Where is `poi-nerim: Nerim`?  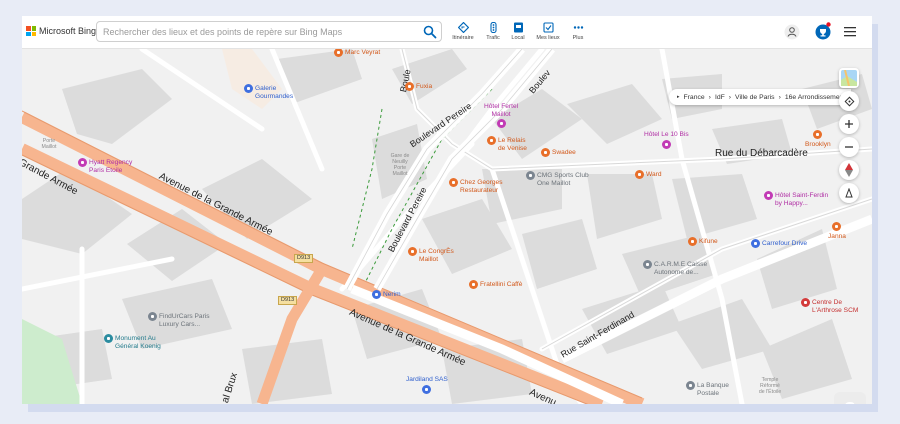 poi-nerim: Nerim is located at coordinates (386, 294).